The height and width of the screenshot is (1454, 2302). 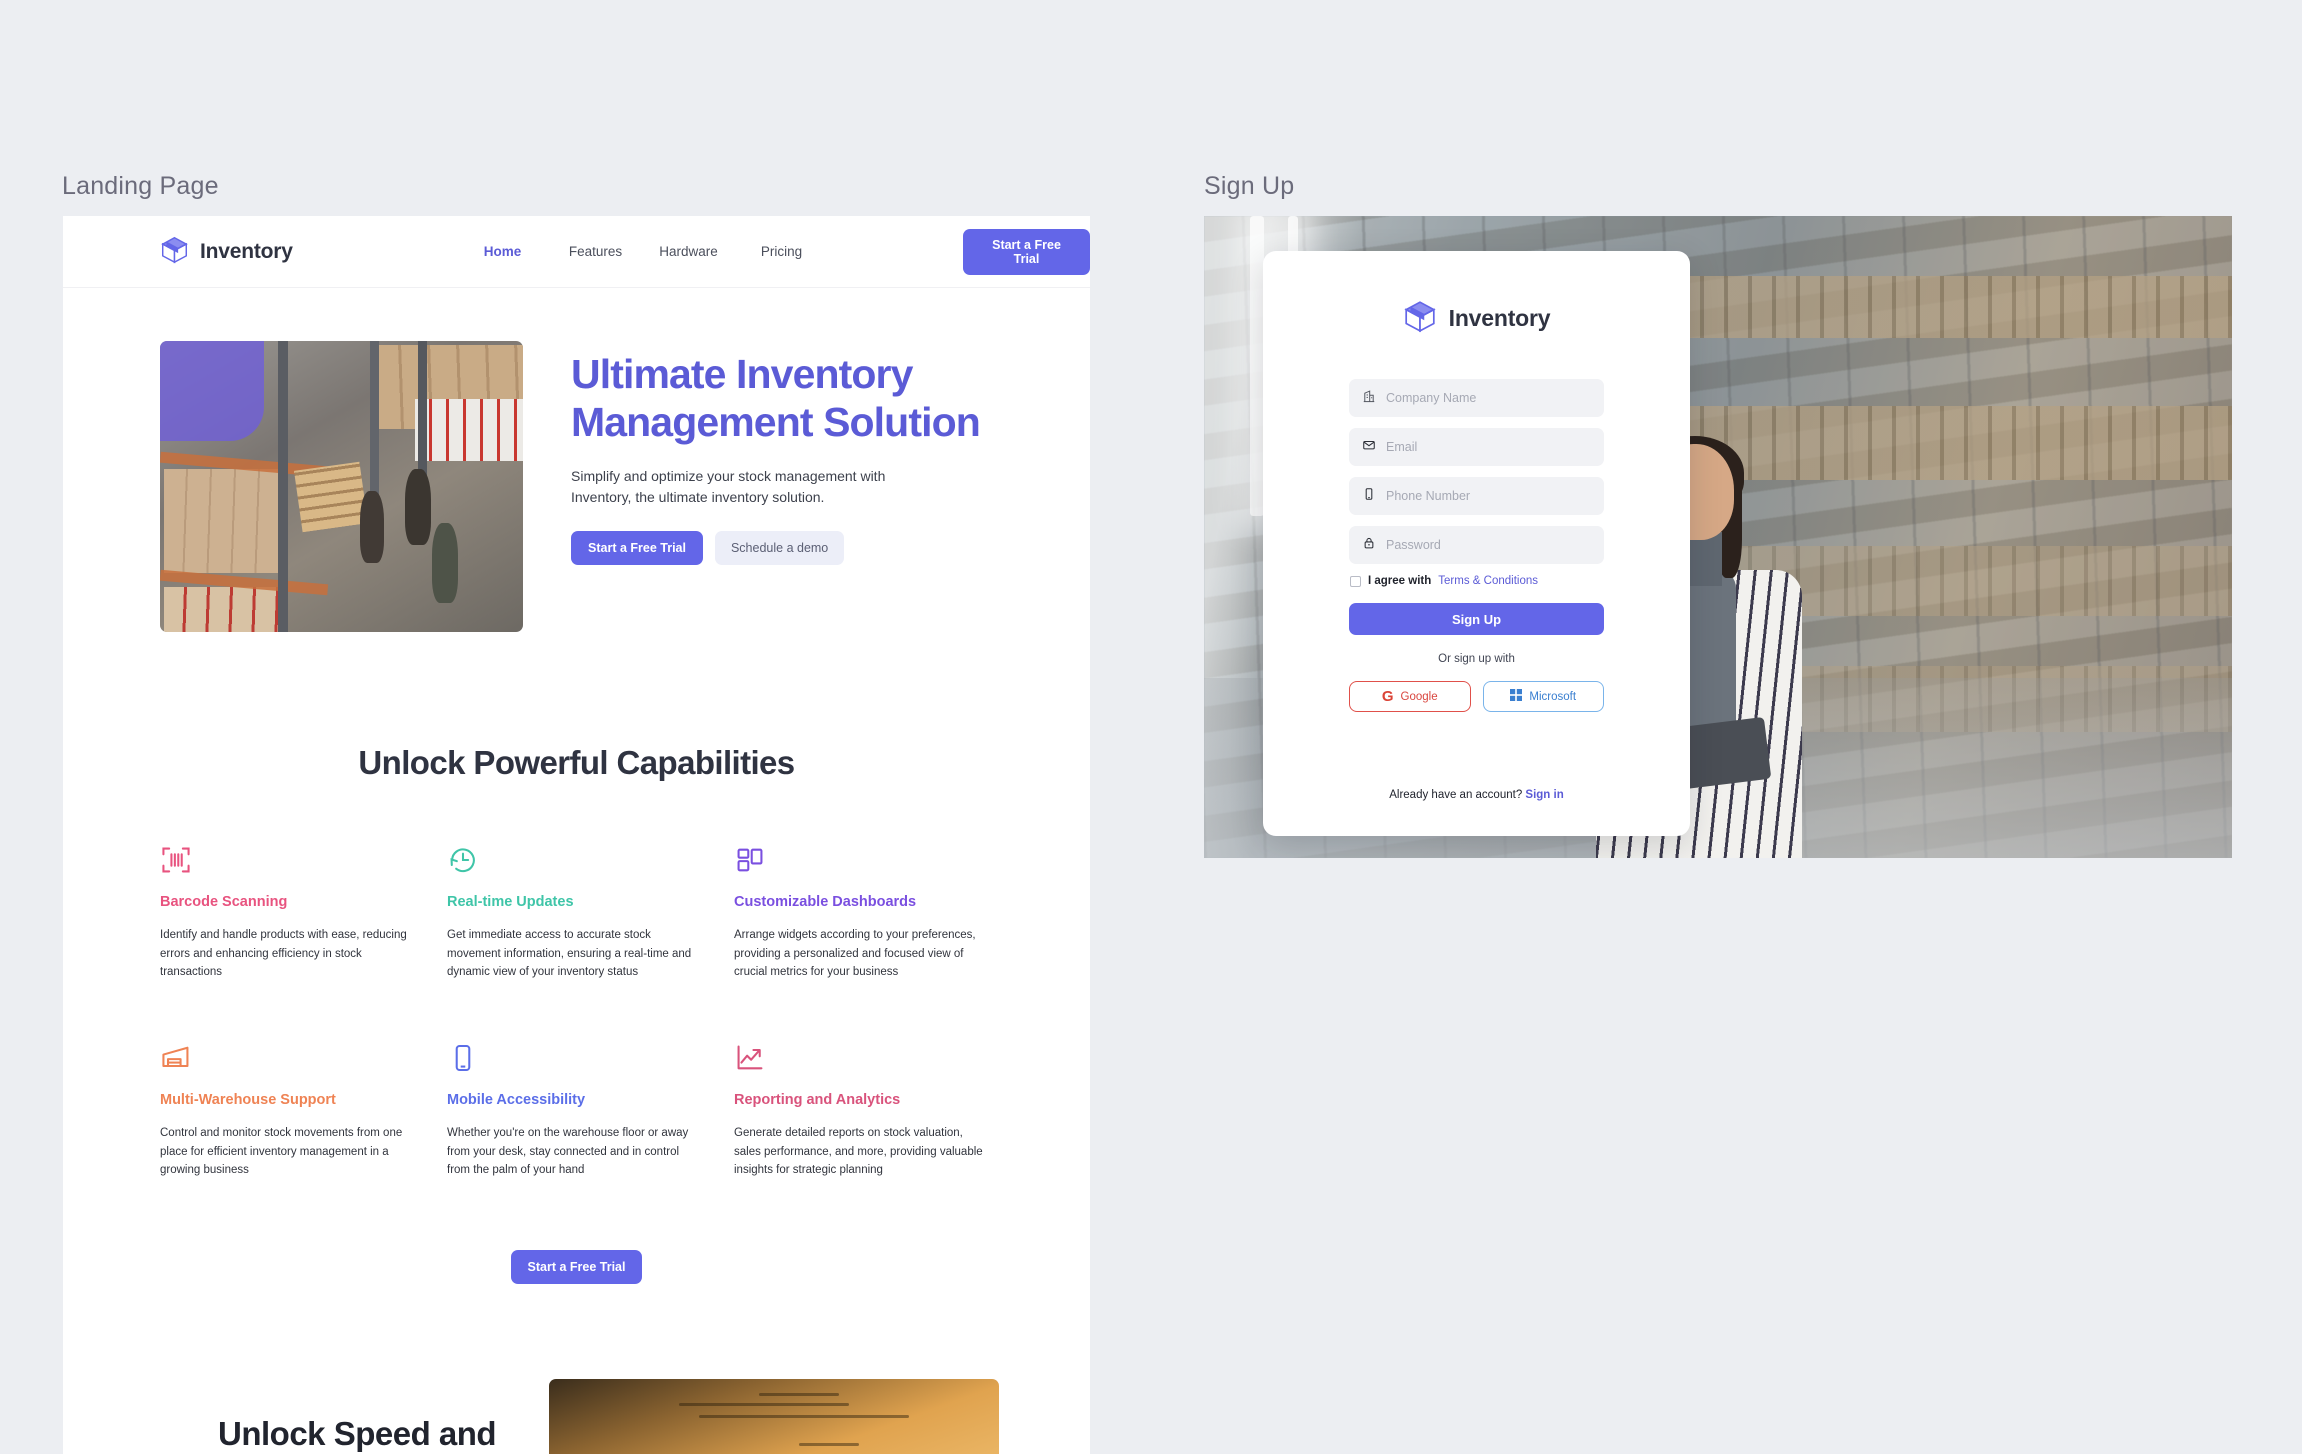 I want to click on google-signup-button: G Google, so click(x=1410, y=696).